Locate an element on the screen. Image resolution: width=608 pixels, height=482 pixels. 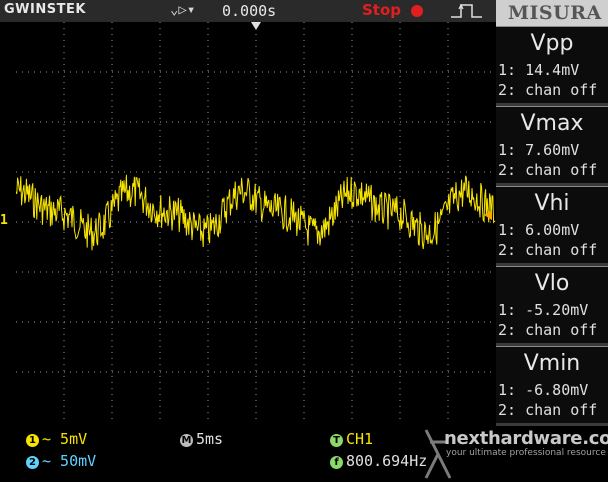
measurement-ch1-value: 1: -6.80mV is located at coordinates (543, 390).